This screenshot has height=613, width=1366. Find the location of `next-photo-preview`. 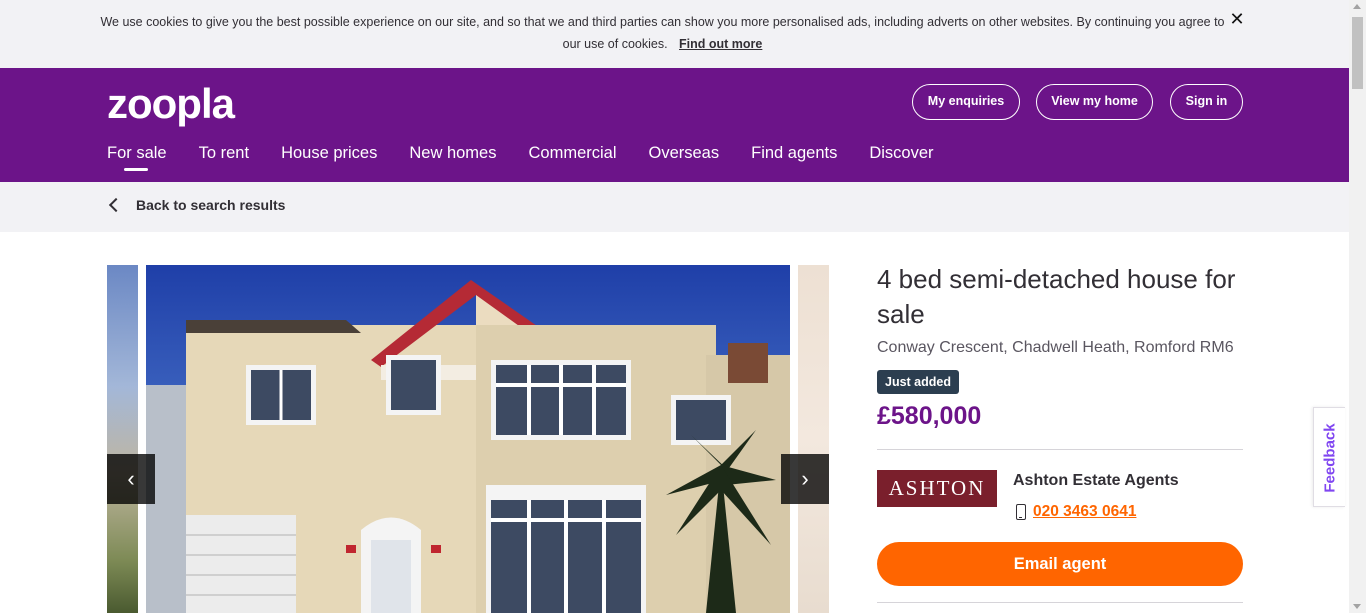

next-photo-preview is located at coordinates (813, 439).